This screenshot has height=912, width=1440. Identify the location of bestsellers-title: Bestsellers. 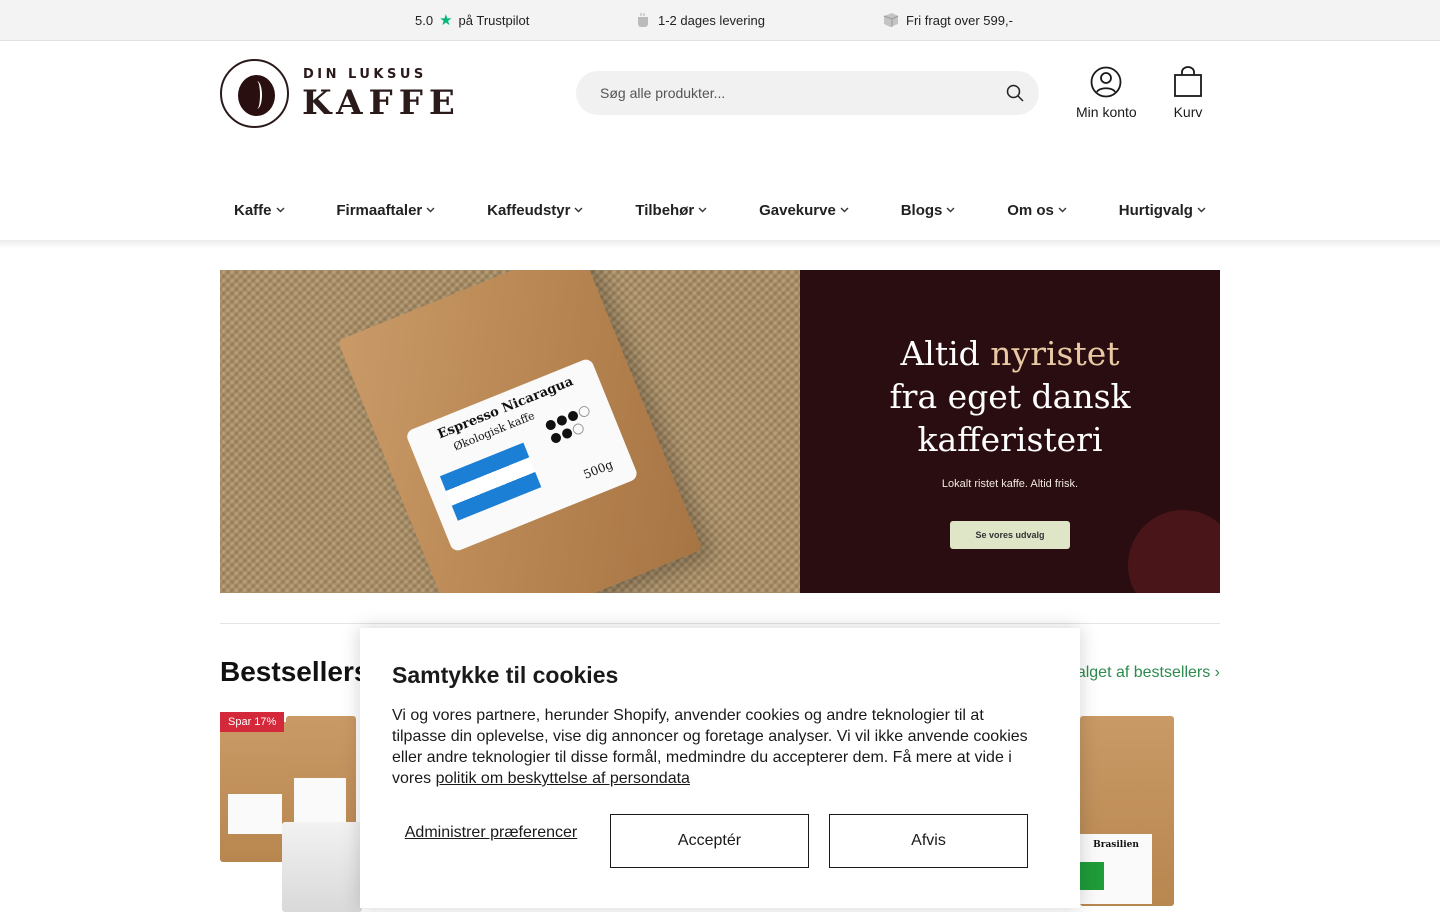
(295, 671).